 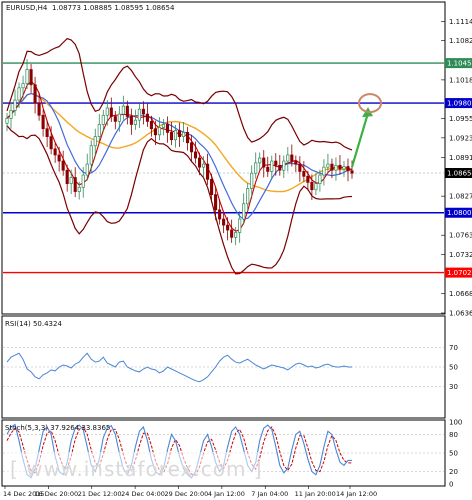 What do you see at coordinates (460, 314) in the screenshot?
I see `price-tick-label: 1.06360` at bounding box center [460, 314].